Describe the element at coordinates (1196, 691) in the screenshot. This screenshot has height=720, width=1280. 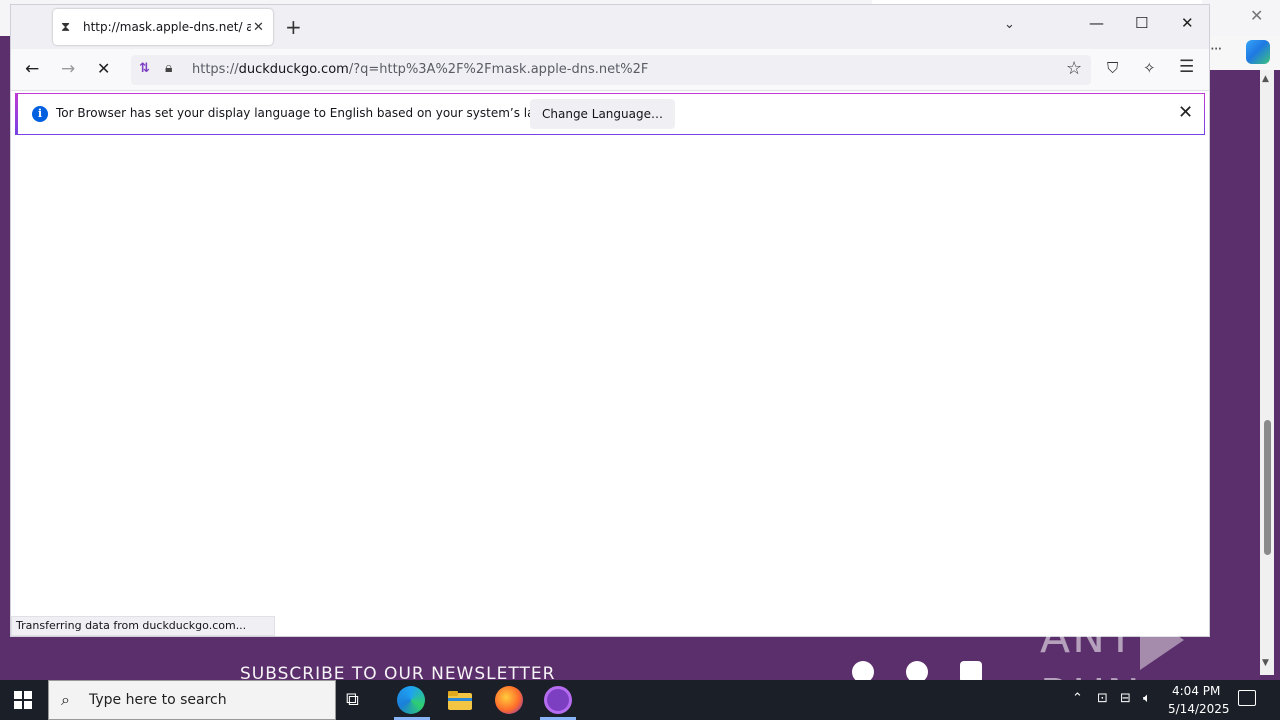
I see `clock-time: 4:04 PM` at that location.